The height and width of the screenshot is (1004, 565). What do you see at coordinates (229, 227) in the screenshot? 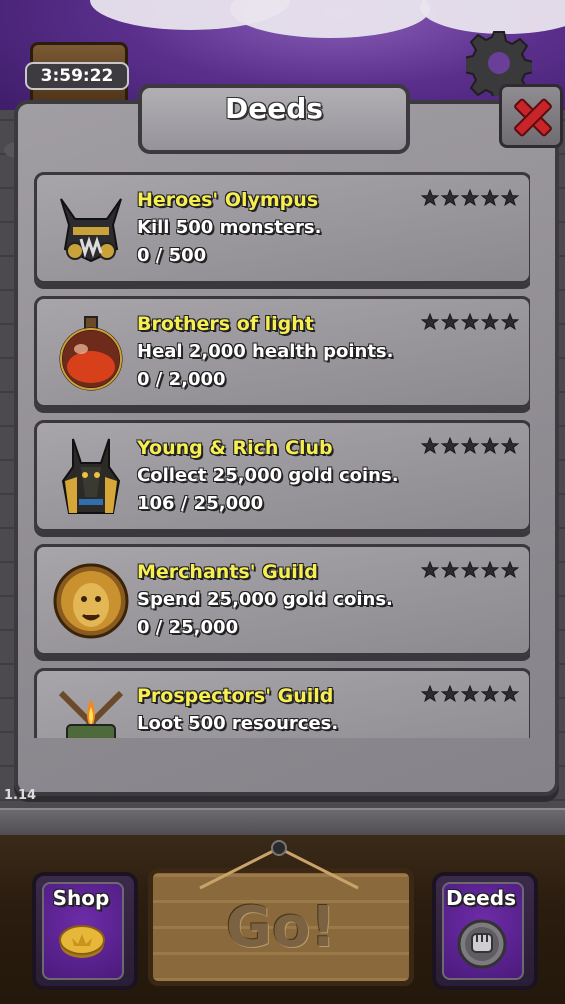
I see `deed-description: Kill 500 monsters.` at bounding box center [229, 227].